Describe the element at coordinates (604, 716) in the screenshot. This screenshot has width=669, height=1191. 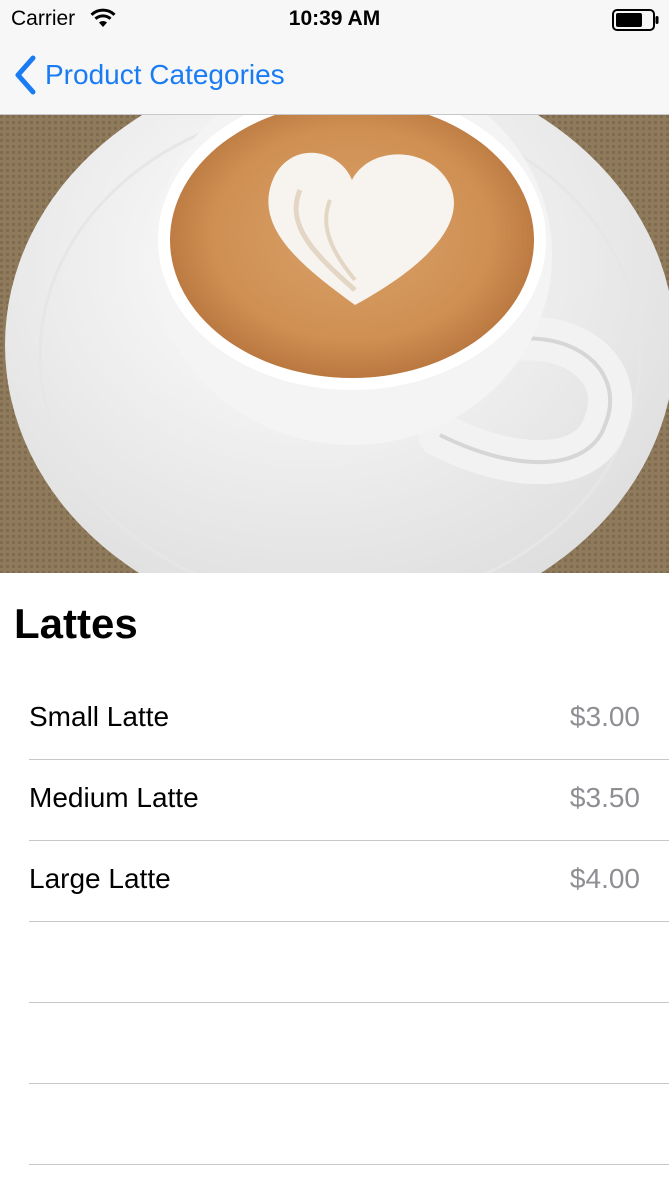
I see `product-price: $3.00` at that location.